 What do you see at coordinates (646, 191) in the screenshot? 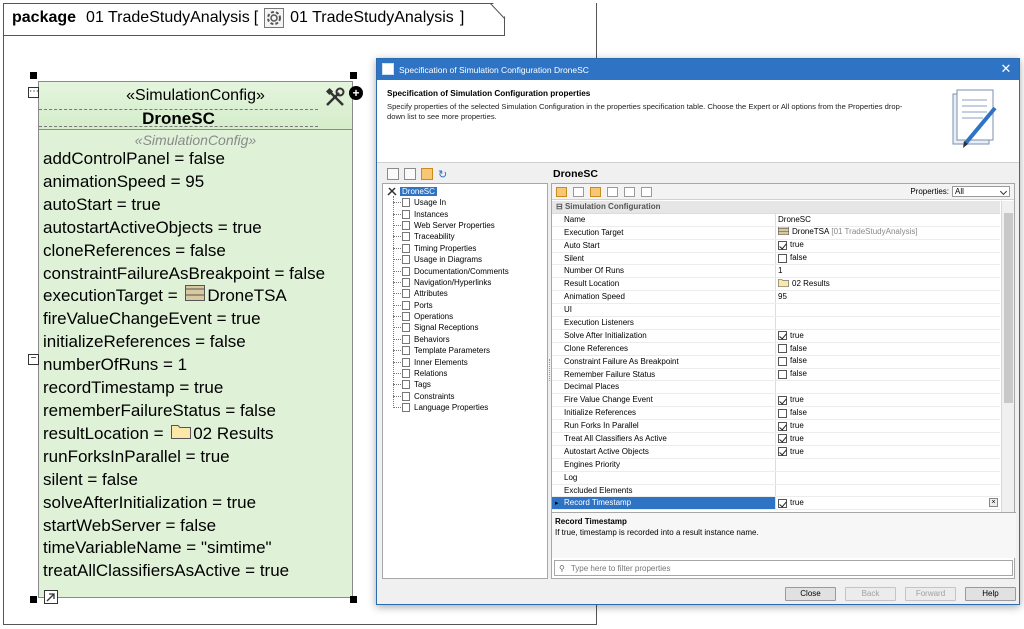
I see `spelling-icon` at bounding box center [646, 191].